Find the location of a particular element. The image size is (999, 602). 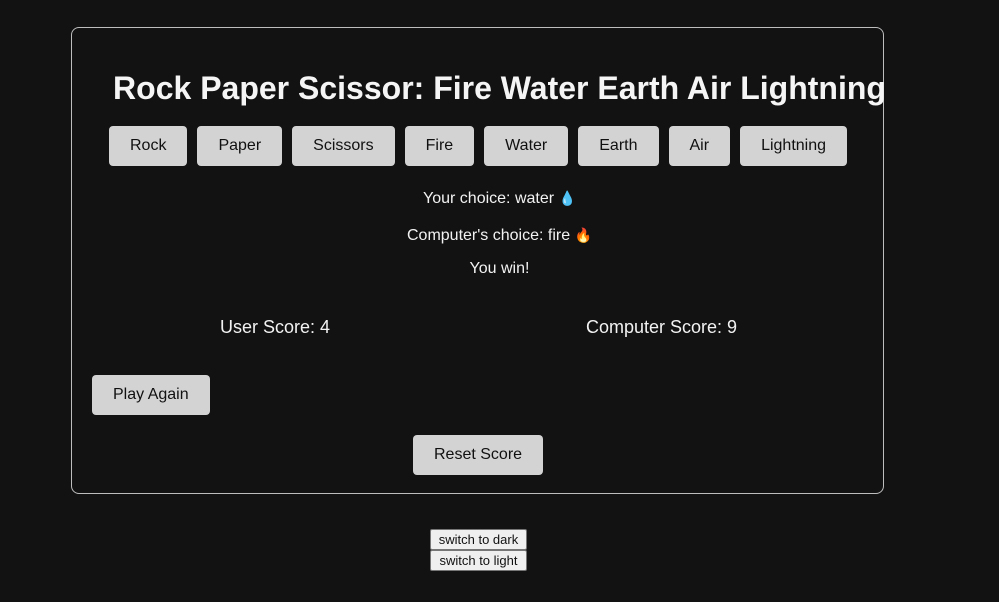

water-drop-icon: 💧 is located at coordinates (567, 198).